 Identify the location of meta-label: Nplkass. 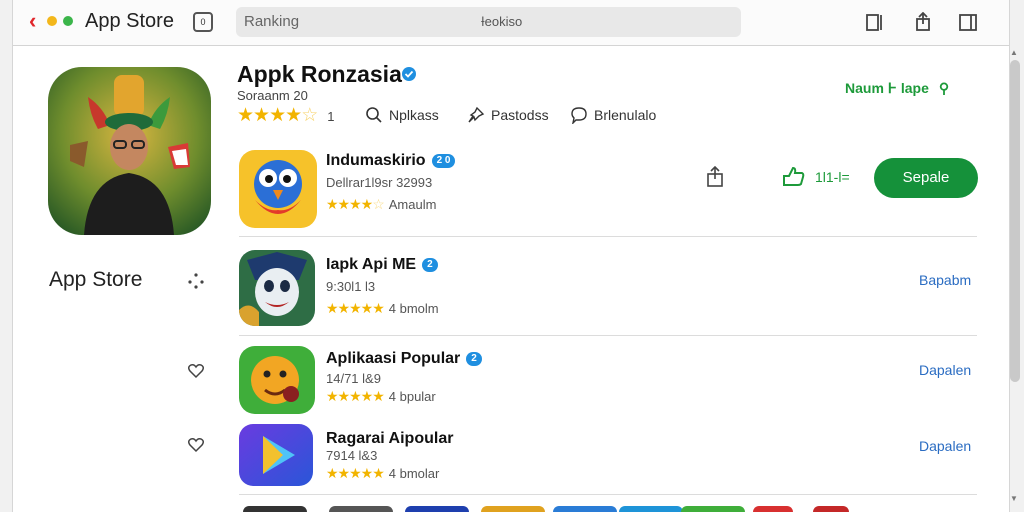
(414, 115).